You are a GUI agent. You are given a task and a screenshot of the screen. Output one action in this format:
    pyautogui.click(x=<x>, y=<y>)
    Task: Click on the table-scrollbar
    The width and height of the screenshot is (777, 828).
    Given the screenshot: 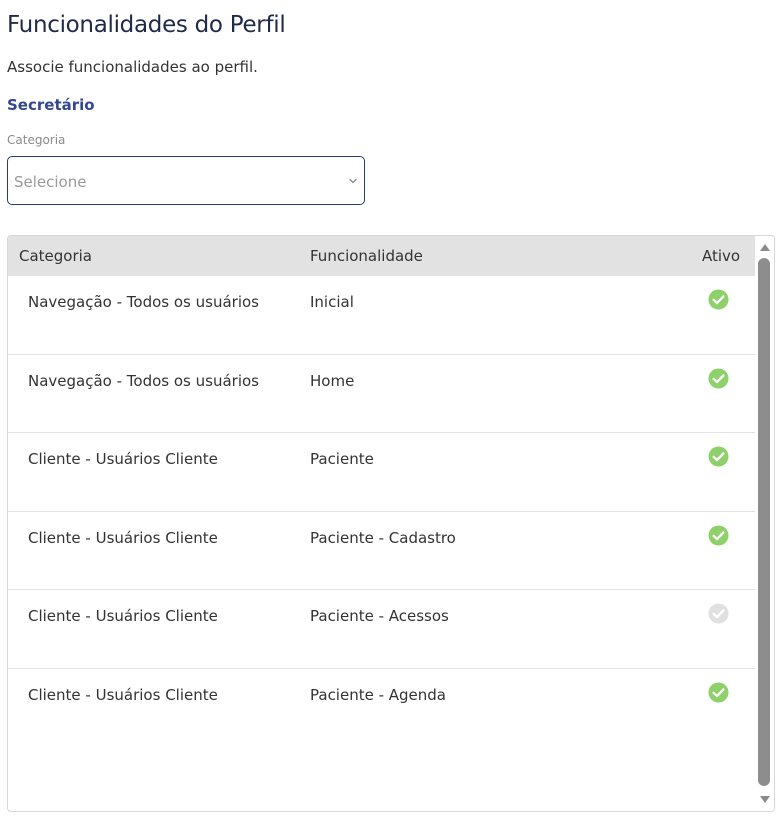 What is the action you would take?
    pyautogui.click(x=764, y=523)
    